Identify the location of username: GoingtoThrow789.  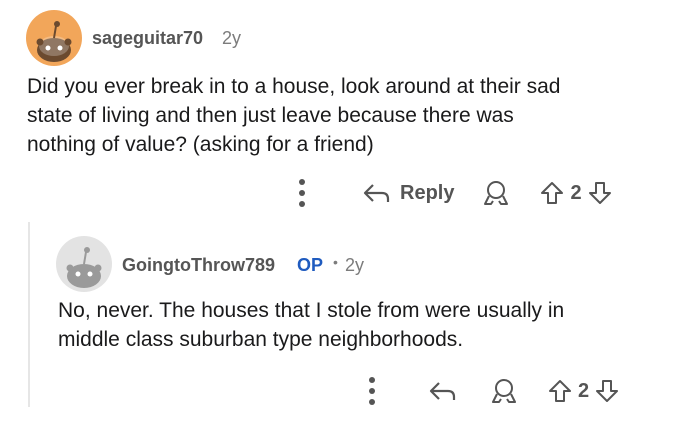
(198, 265).